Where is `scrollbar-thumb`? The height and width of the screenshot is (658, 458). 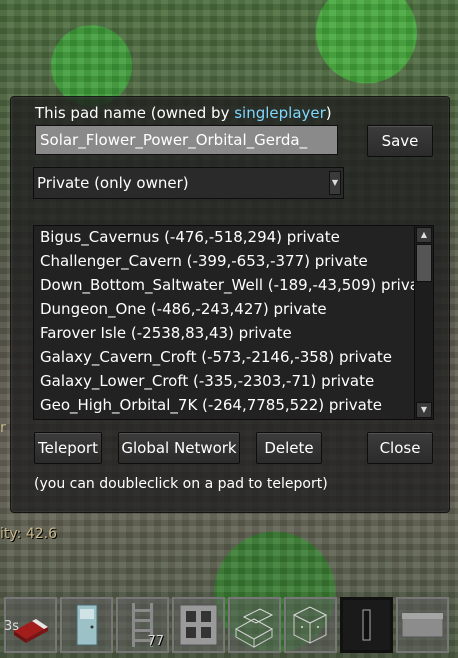
scrollbar-thumb is located at coordinates (424, 263).